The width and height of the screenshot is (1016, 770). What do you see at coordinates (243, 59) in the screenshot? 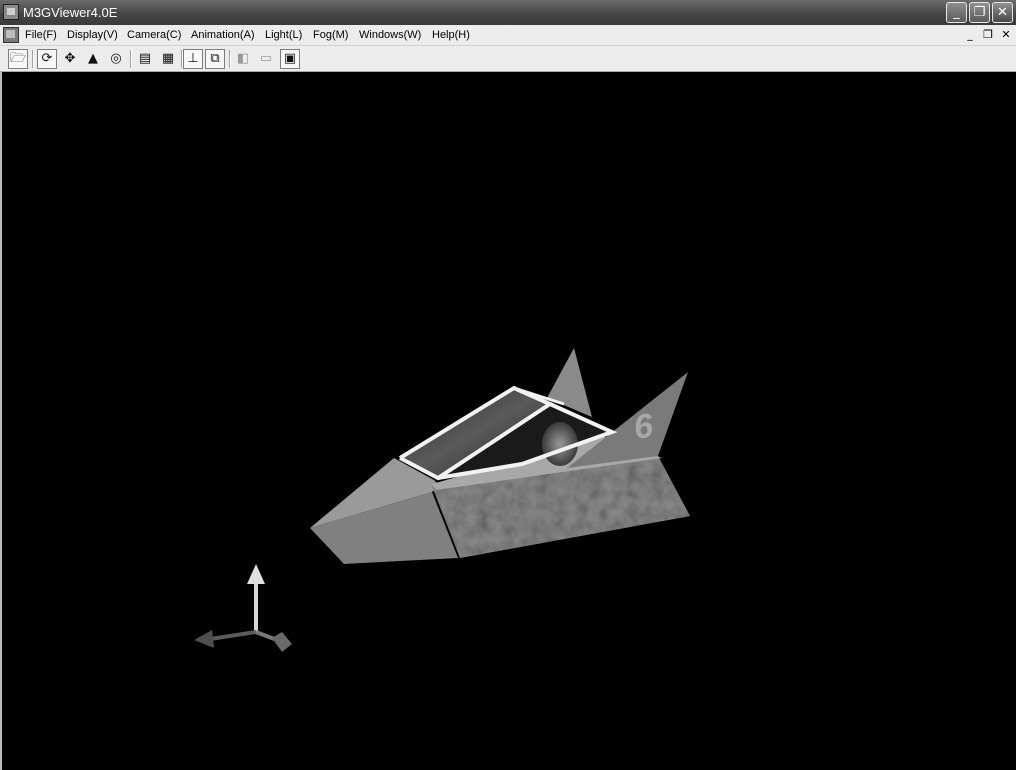
I see `light-icon: ◧` at bounding box center [243, 59].